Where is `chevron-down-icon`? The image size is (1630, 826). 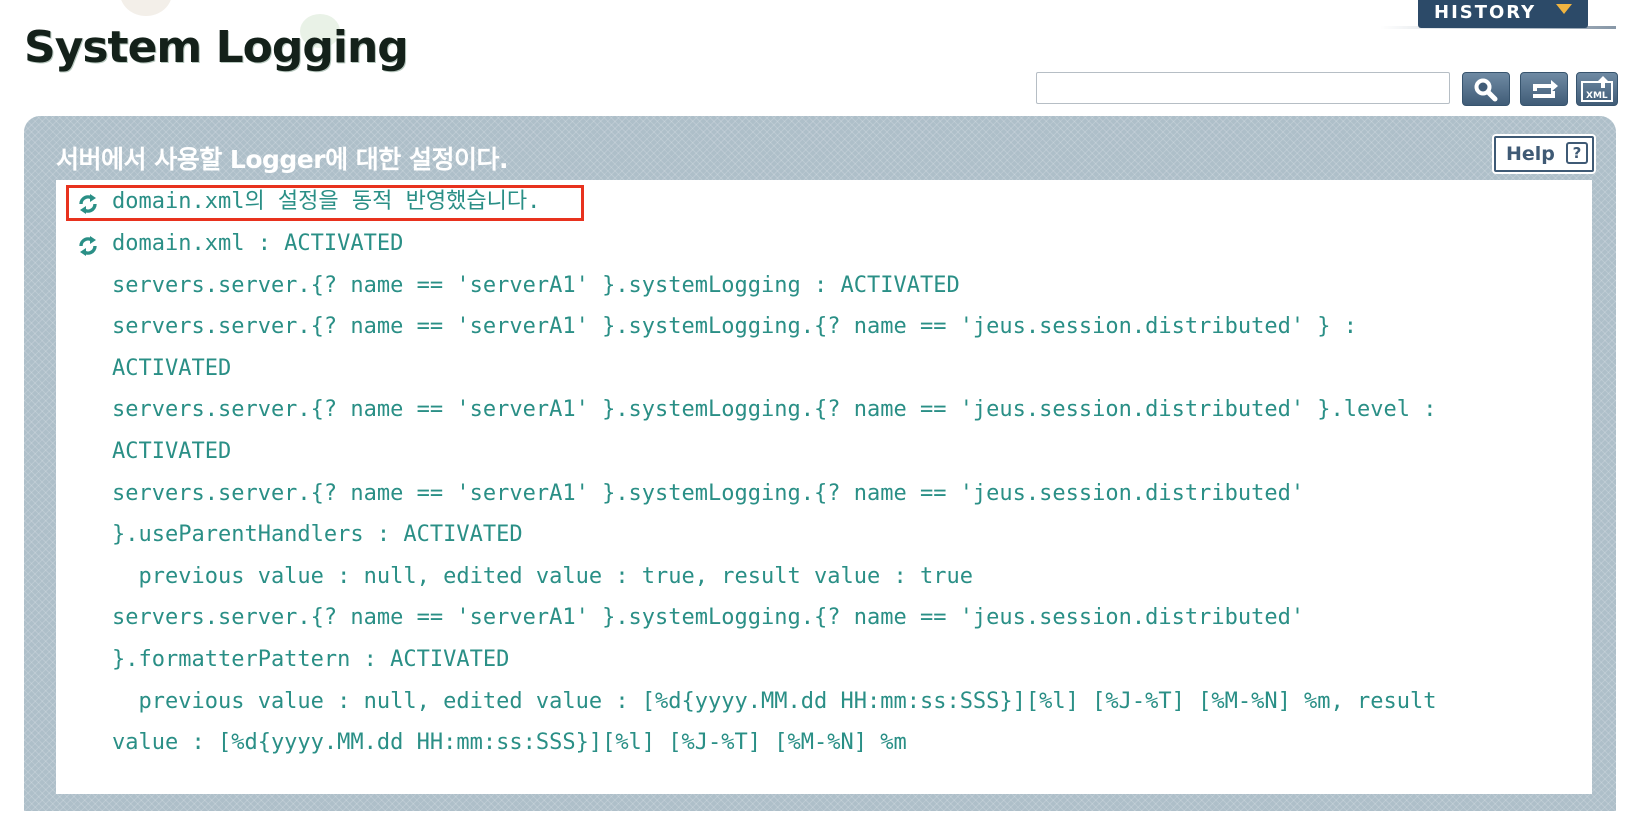 chevron-down-icon is located at coordinates (1564, 9).